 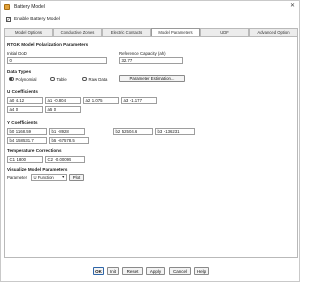 I want to click on coef-a3-label: a3, so click(x=126, y=100).